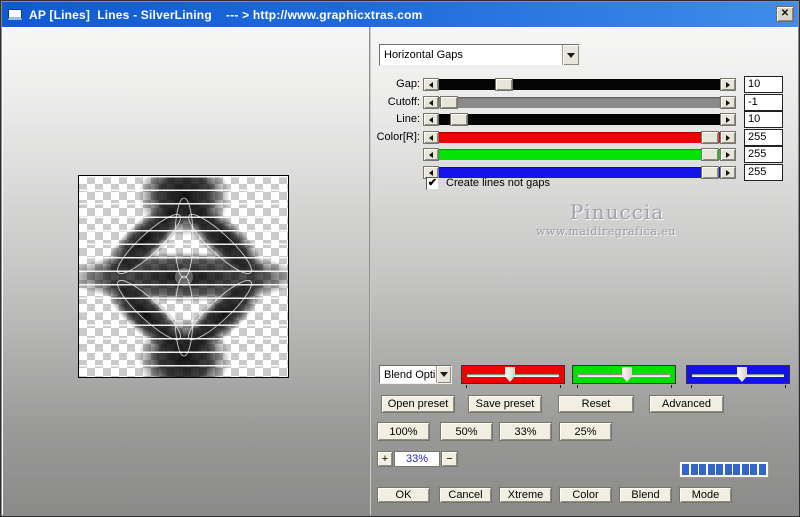 Image resolution: width=800 pixels, height=517 pixels. I want to click on slider-row-color-g: 255, so click(400, 154).